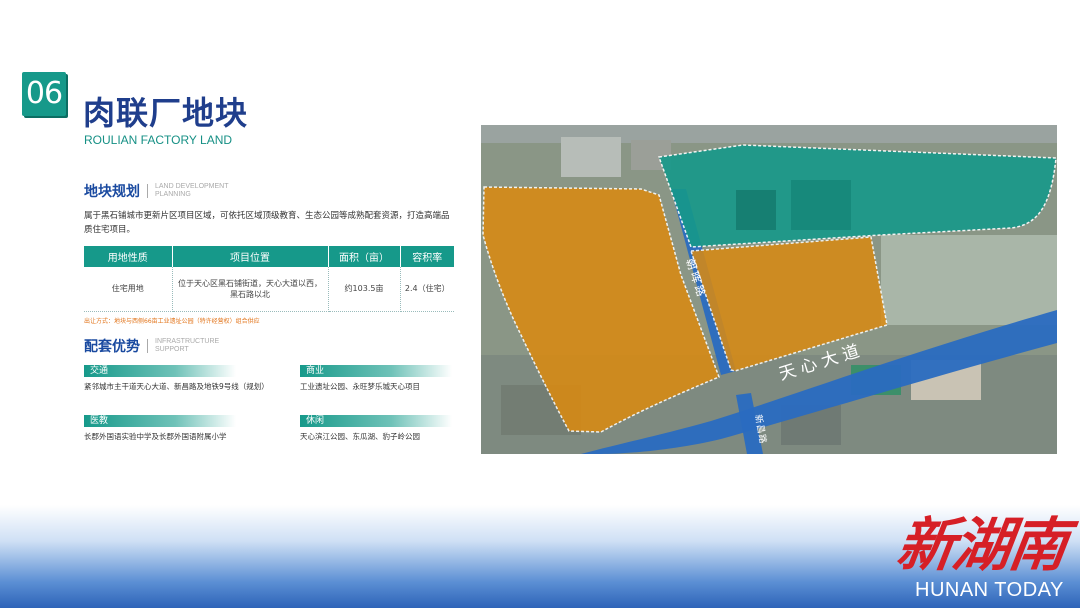 The image size is (1080, 608). What do you see at coordinates (376, 371) in the screenshot?
I see `facility-tag-commerce: 商业` at bounding box center [376, 371].